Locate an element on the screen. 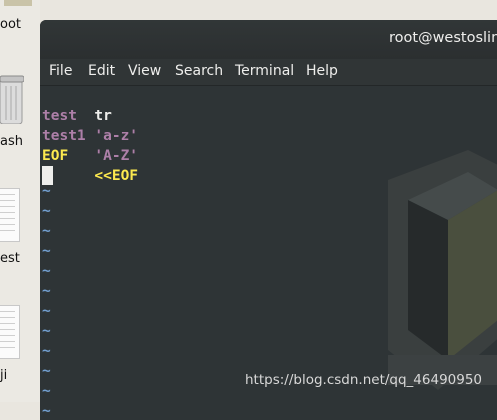 This screenshot has height=420, width=497. trash-icon is located at coordinates (12, 98).